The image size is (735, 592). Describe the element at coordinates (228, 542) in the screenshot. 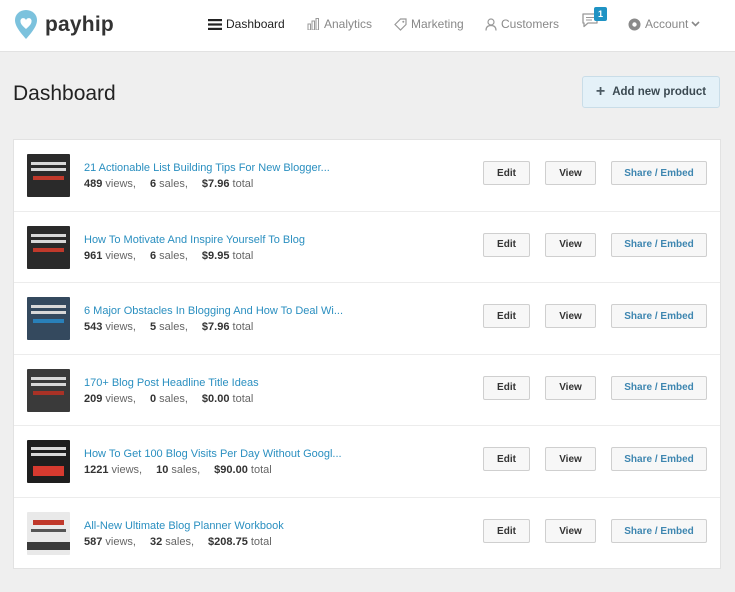

I see `total-amount: $208.75` at that location.